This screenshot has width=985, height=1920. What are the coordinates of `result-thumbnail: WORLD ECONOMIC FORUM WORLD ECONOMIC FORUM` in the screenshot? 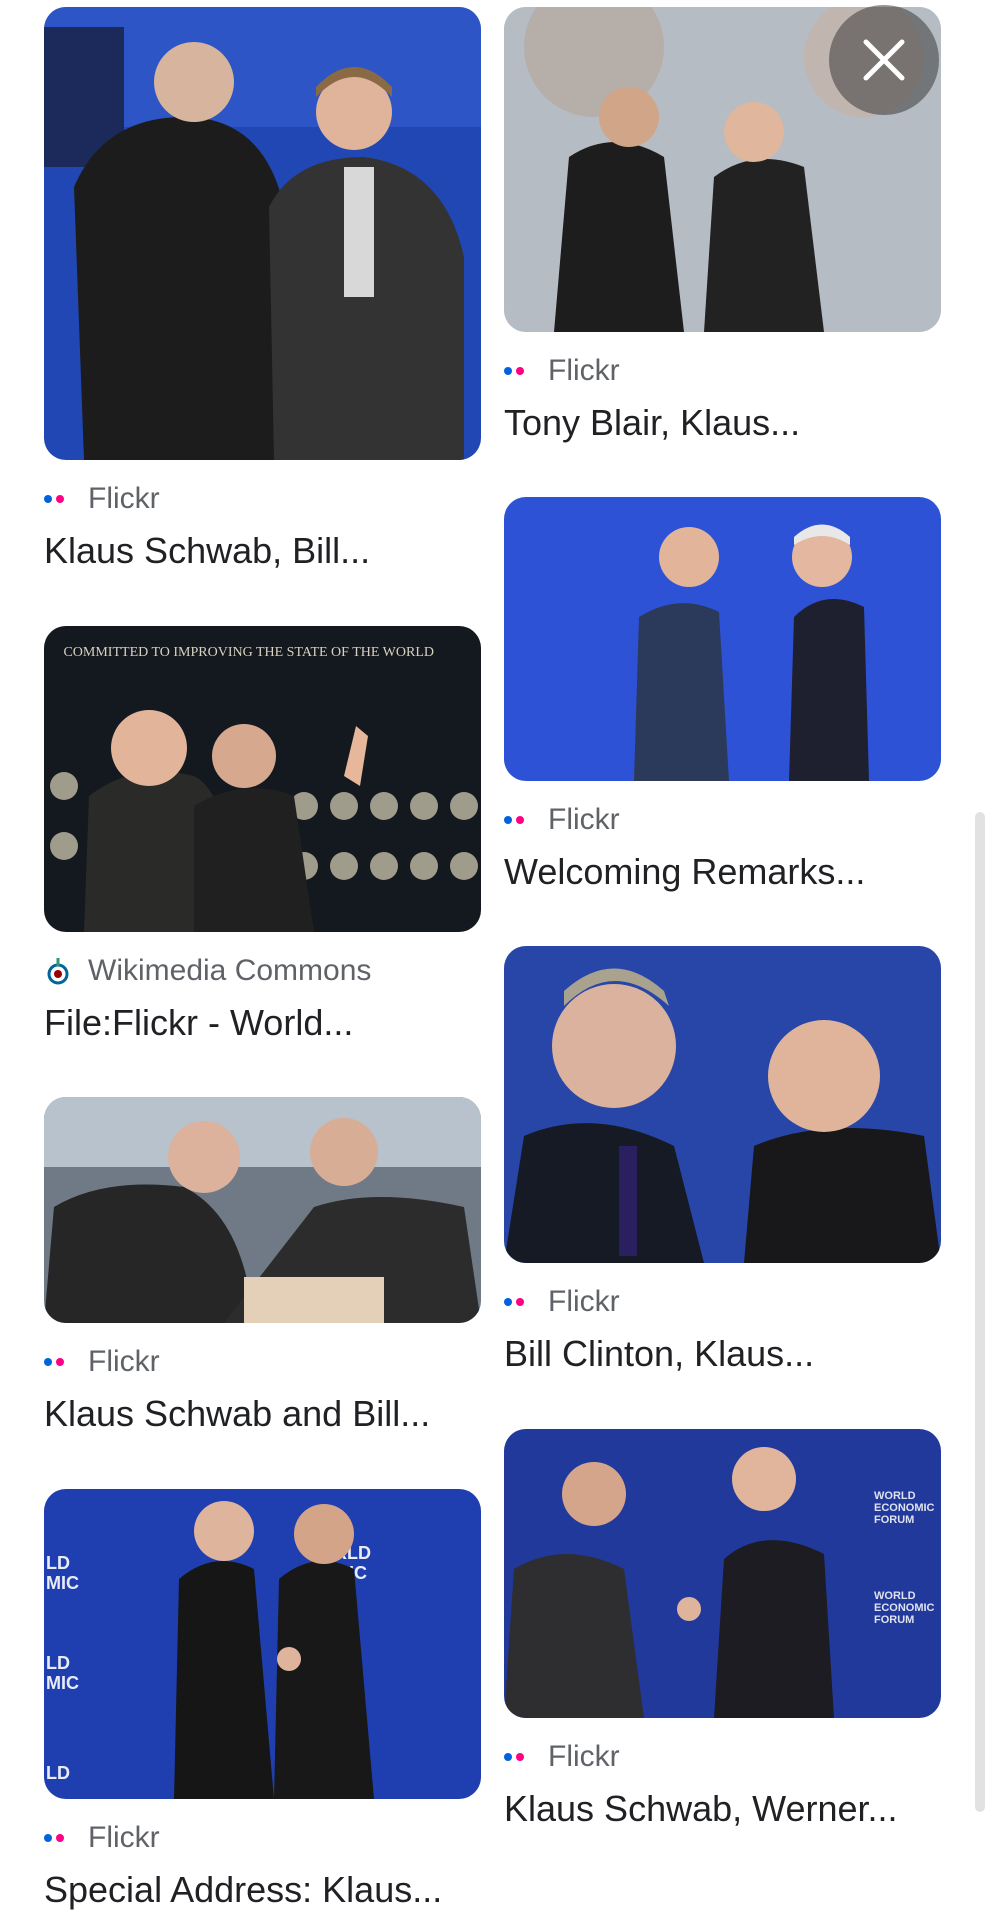 It's located at (722, 1573).